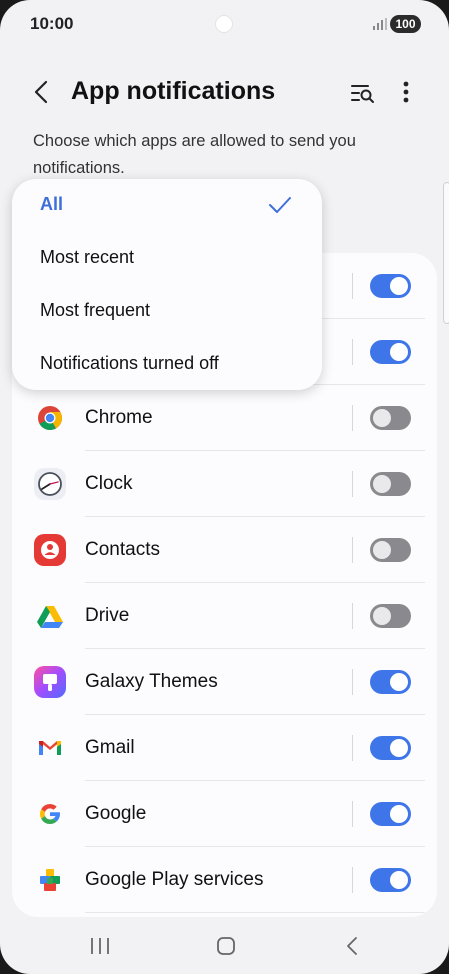 The image size is (449, 974). Describe the element at coordinates (224, 748) in the screenshot. I see `app-row-gmail: Gmail` at that location.